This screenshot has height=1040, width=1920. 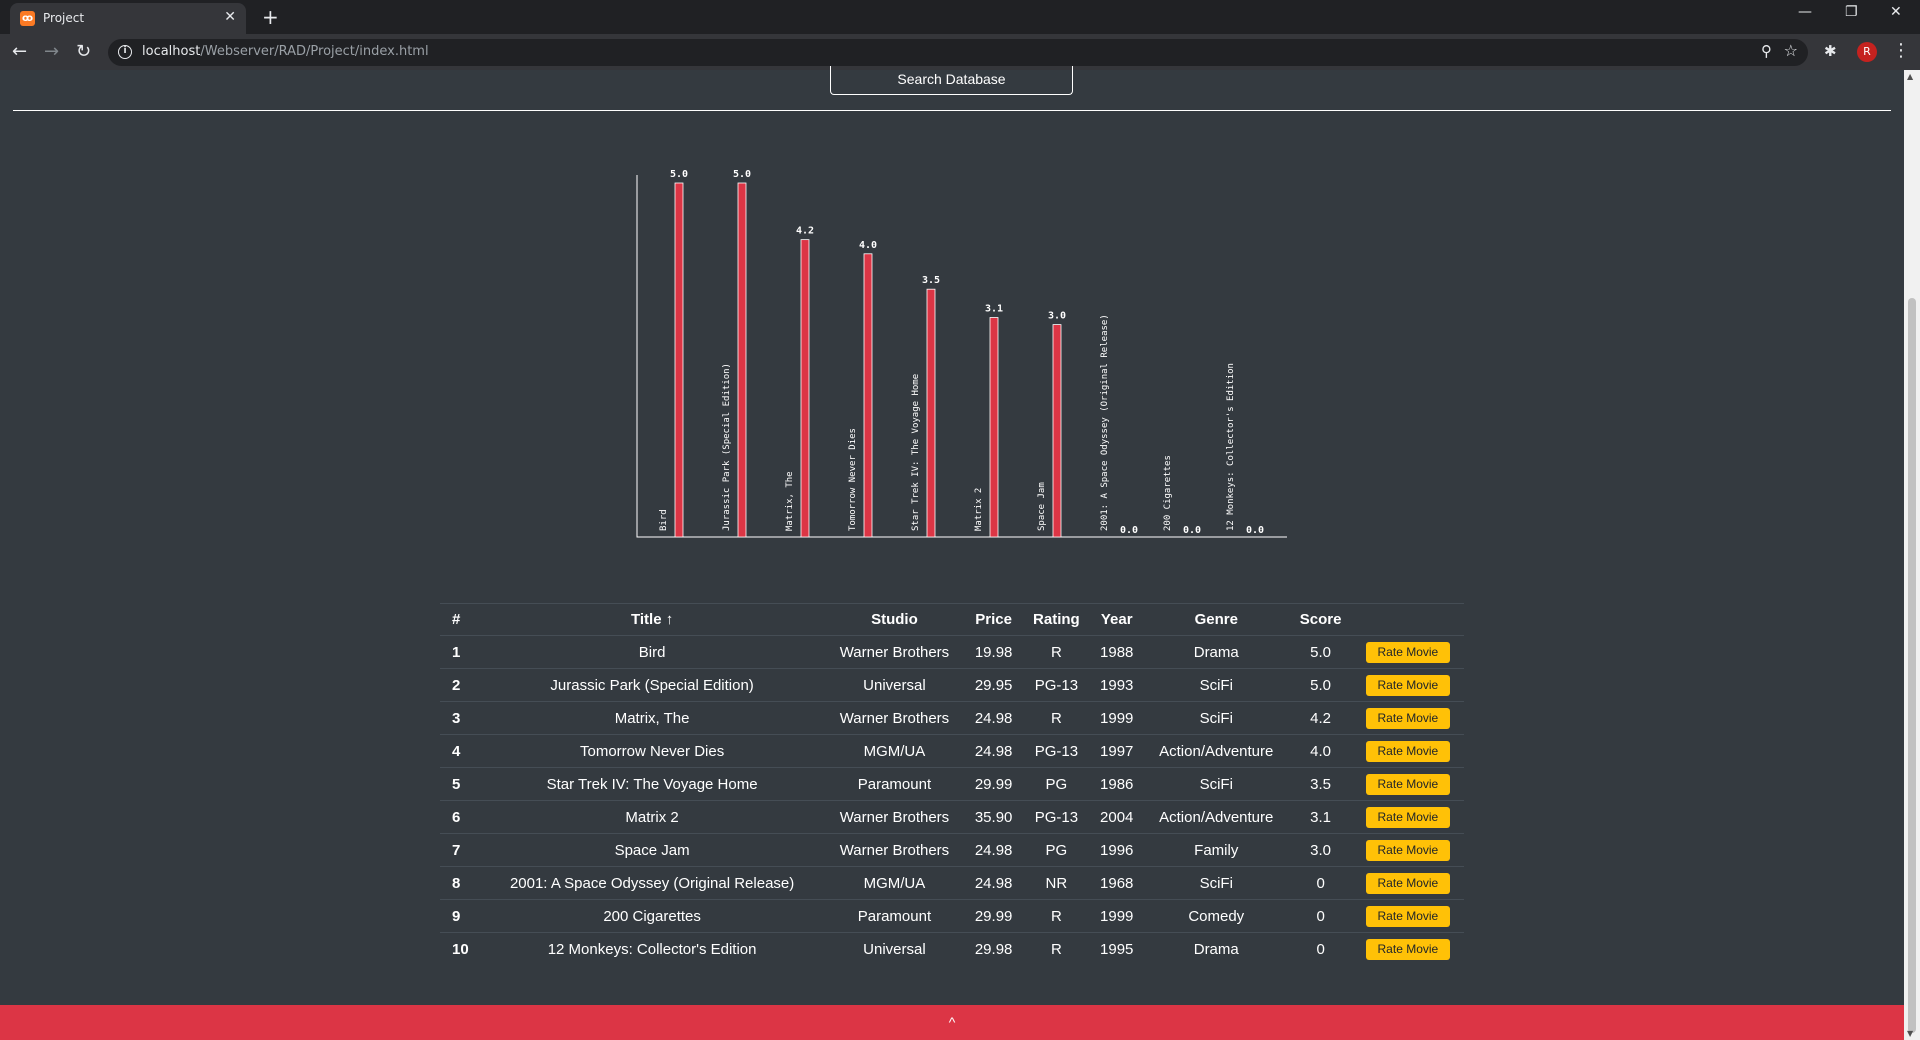 I want to click on restore-icon: ❐, so click(x=1851, y=12).